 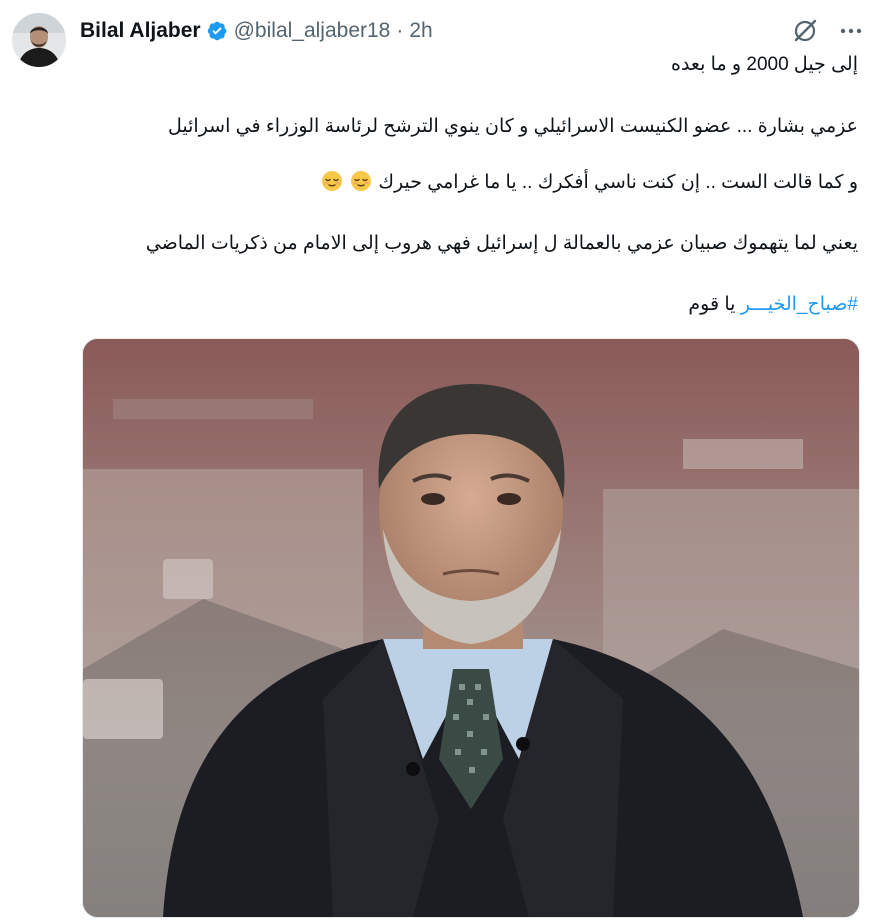 What do you see at coordinates (217, 31) in the screenshot?
I see `verified-badge-icon` at bounding box center [217, 31].